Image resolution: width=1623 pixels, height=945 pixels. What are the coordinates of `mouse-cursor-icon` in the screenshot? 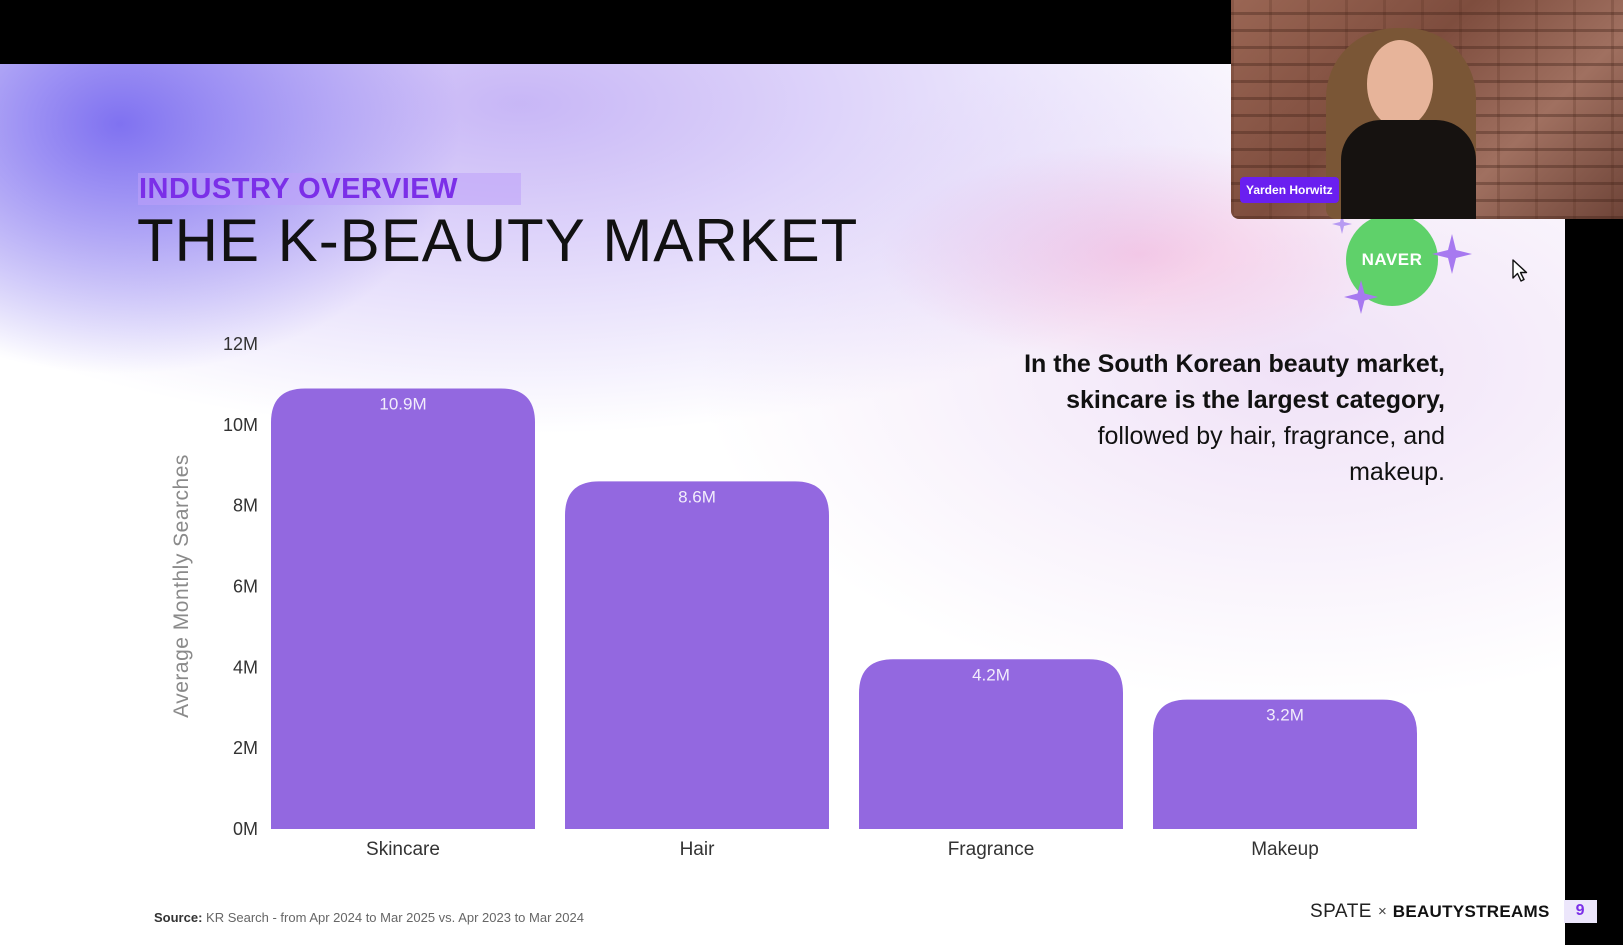 It's located at (1520, 270).